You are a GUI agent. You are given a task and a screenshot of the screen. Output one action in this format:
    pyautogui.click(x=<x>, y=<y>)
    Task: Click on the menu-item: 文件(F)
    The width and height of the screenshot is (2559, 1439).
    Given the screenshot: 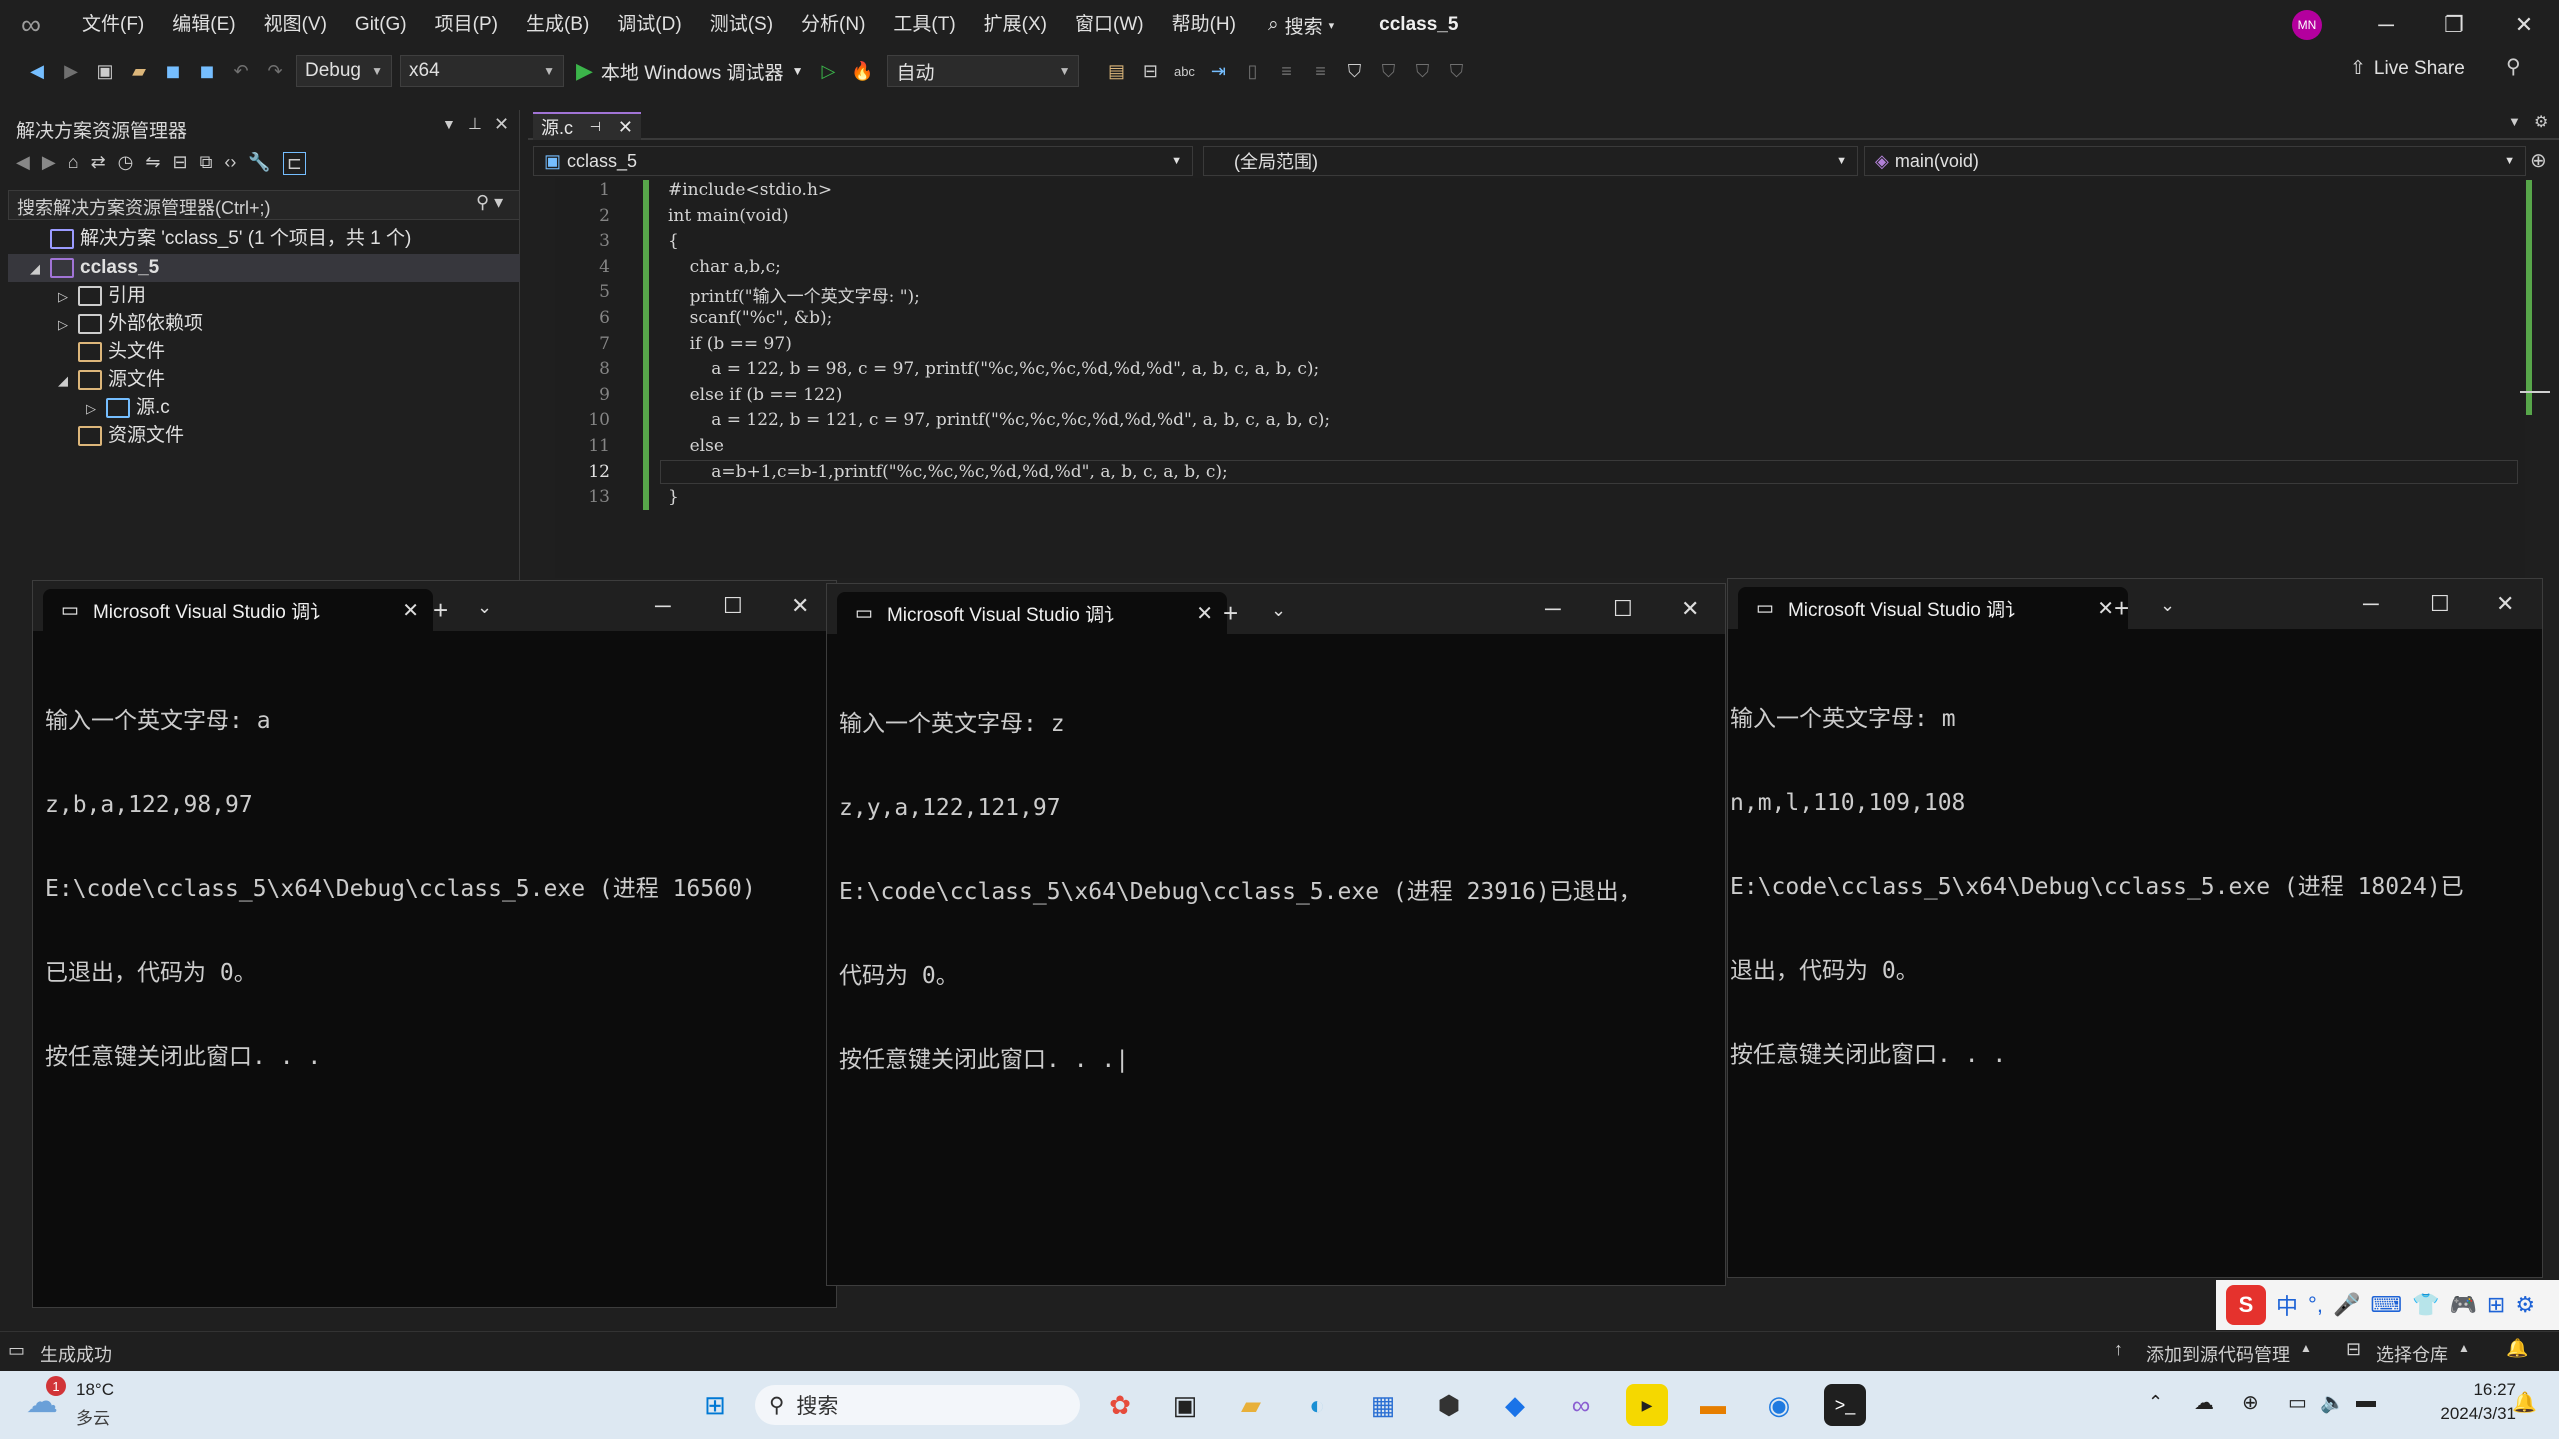 What is the action you would take?
    pyautogui.click(x=113, y=25)
    